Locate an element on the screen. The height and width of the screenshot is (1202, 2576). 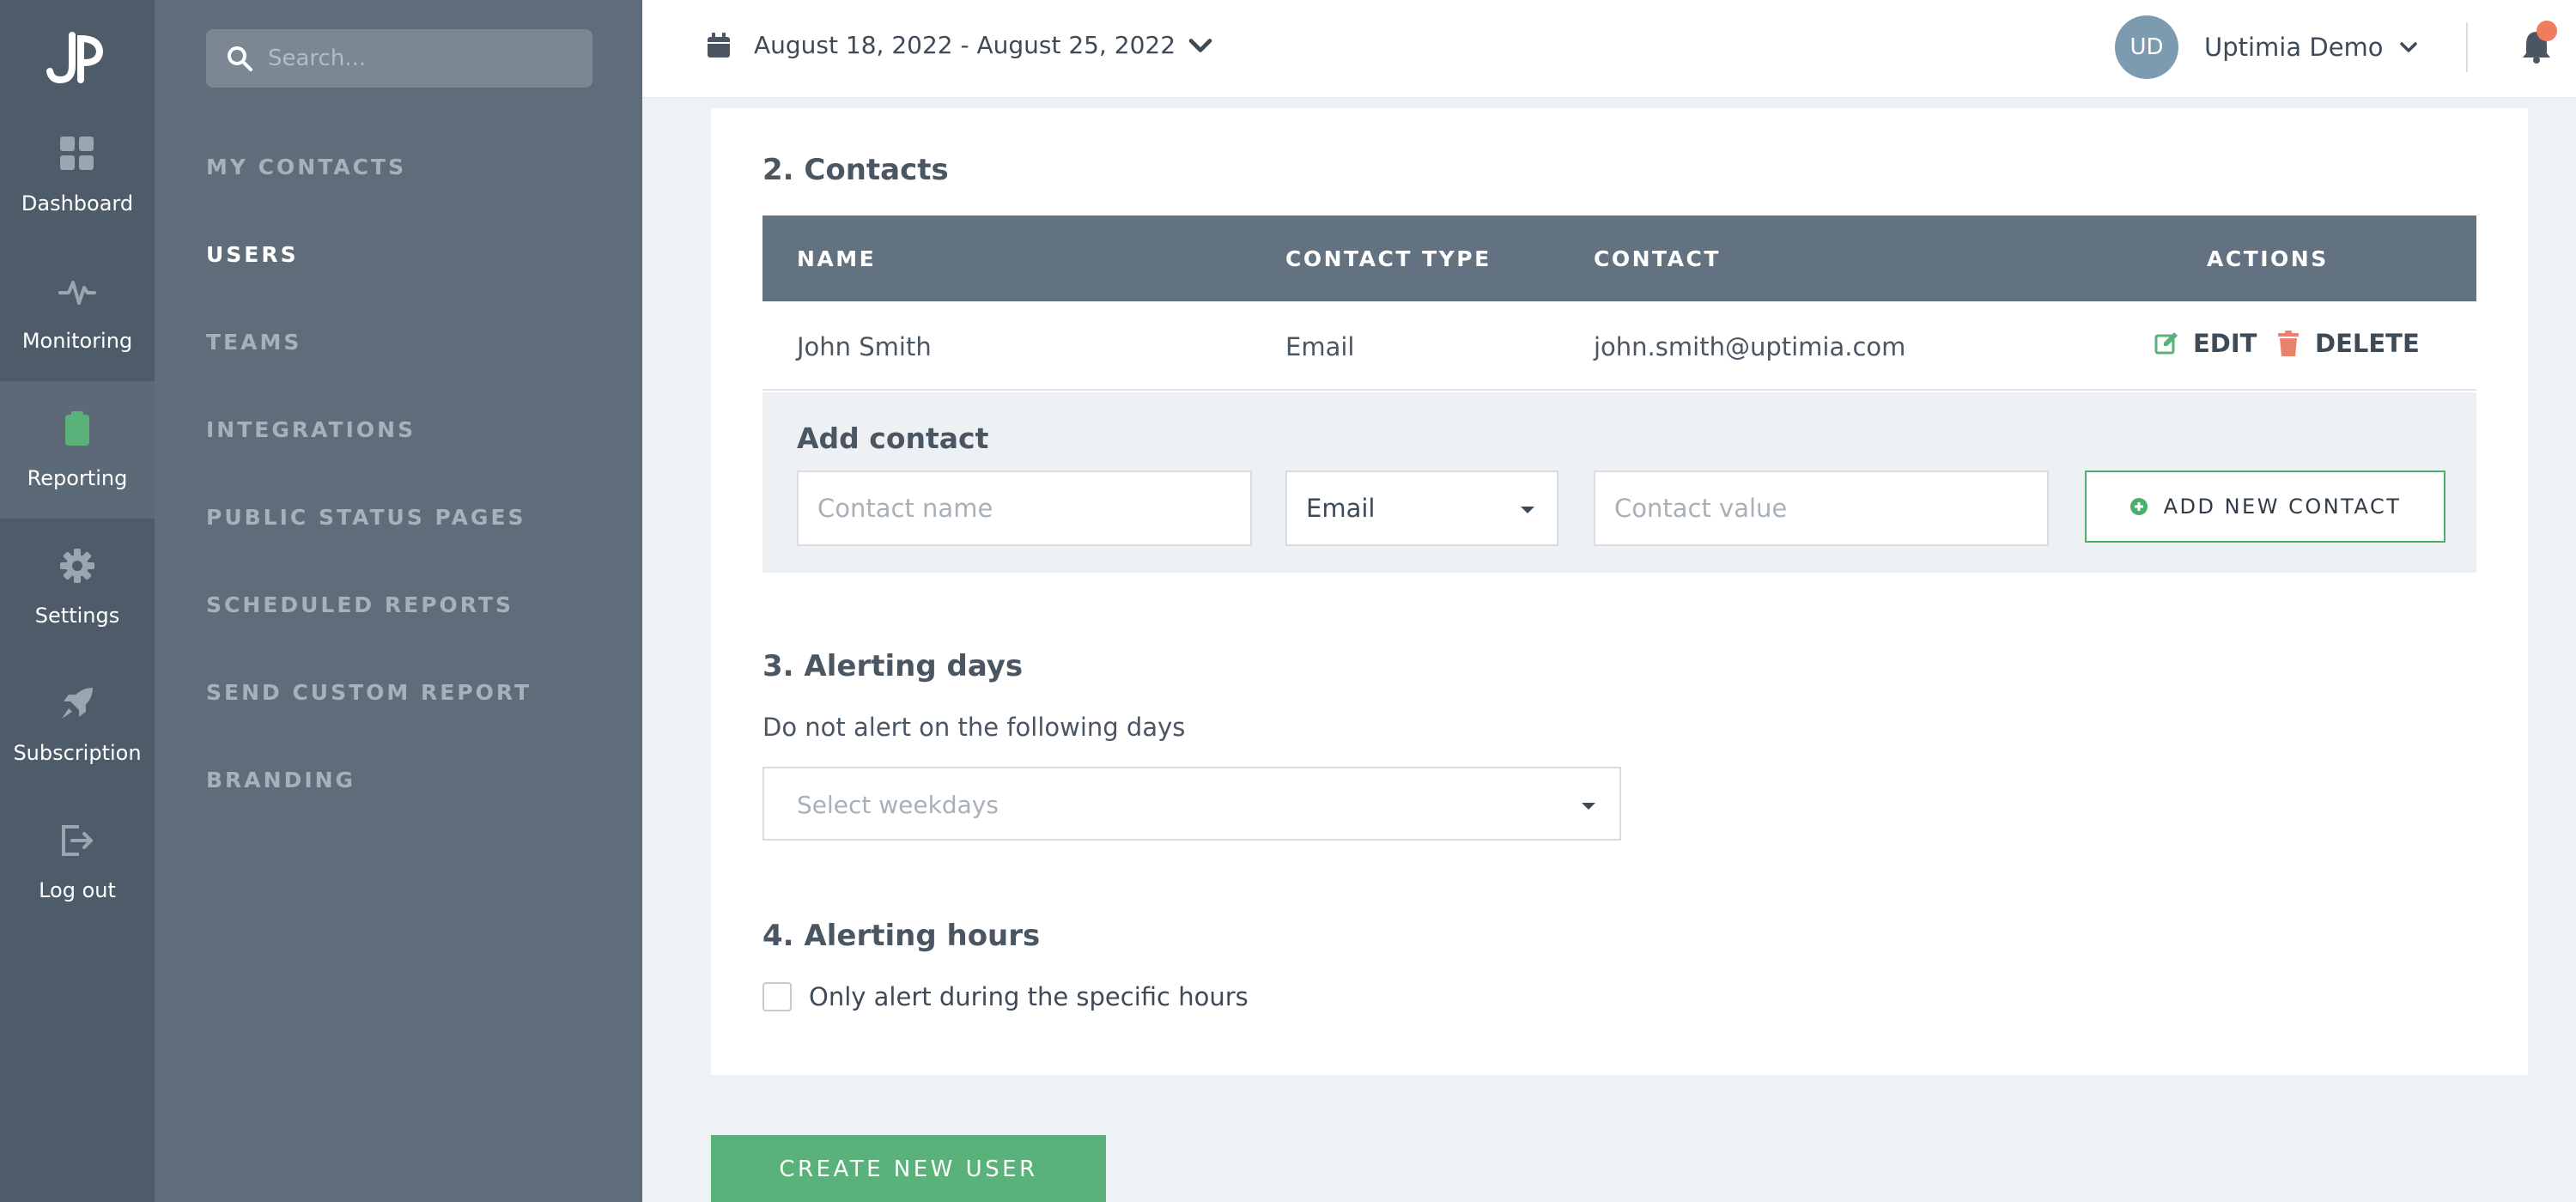
specific-hours-option: Only alert during the specific hours is located at coordinates (1006, 996).